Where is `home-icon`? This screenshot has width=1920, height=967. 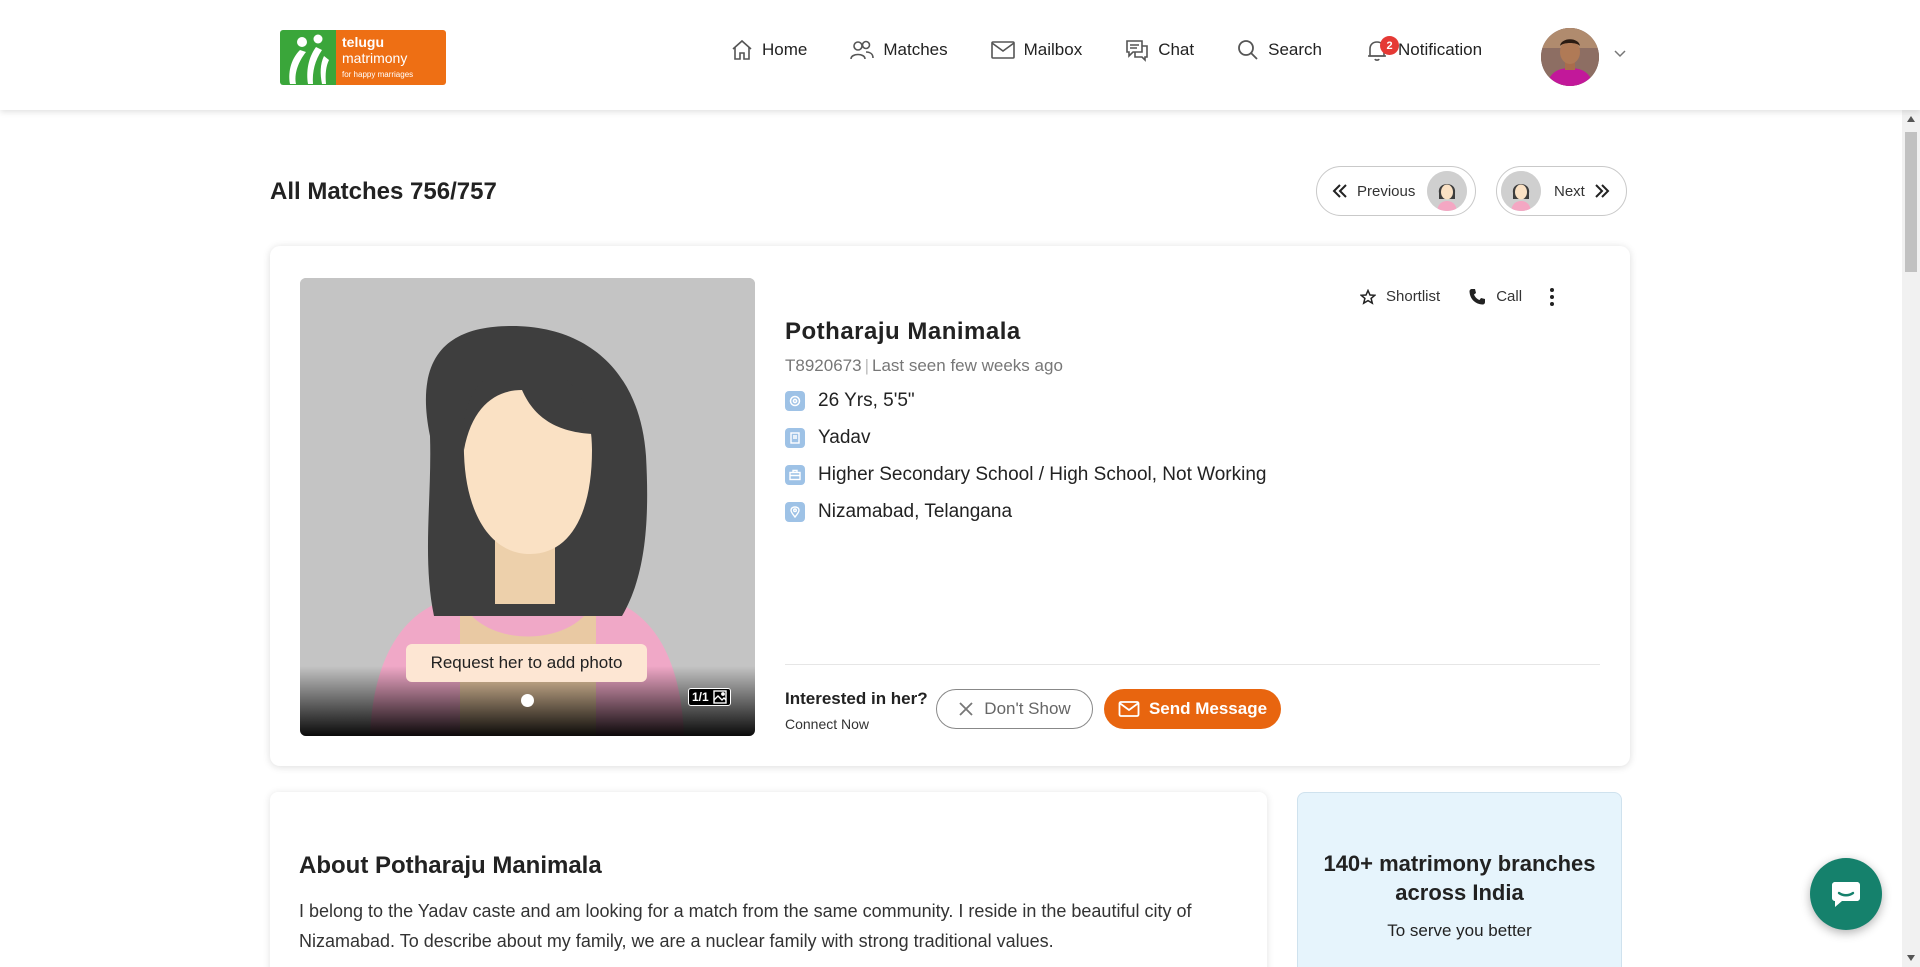 home-icon is located at coordinates (742, 49).